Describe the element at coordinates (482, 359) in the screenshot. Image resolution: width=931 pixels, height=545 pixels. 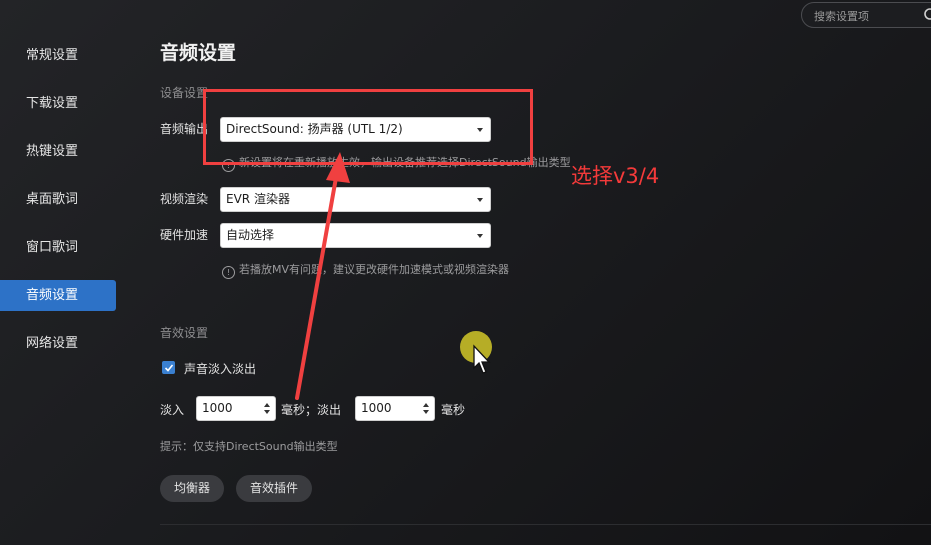
I see `mouse-cursor-icon` at that location.